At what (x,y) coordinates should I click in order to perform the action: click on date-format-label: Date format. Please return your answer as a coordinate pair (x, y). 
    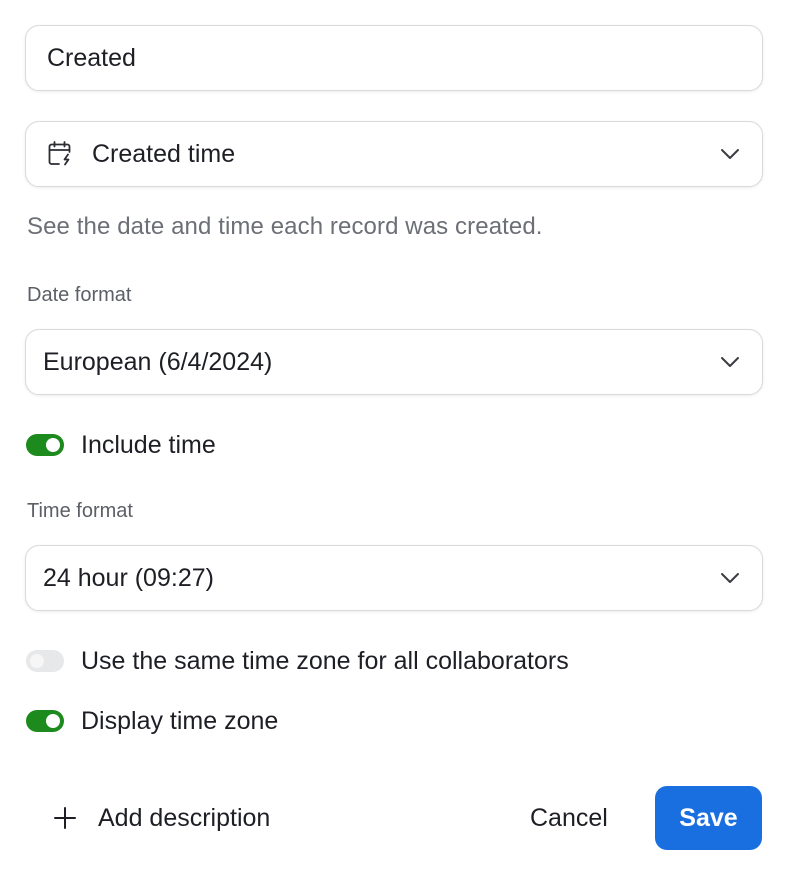
    Looking at the image, I should click on (79, 295).